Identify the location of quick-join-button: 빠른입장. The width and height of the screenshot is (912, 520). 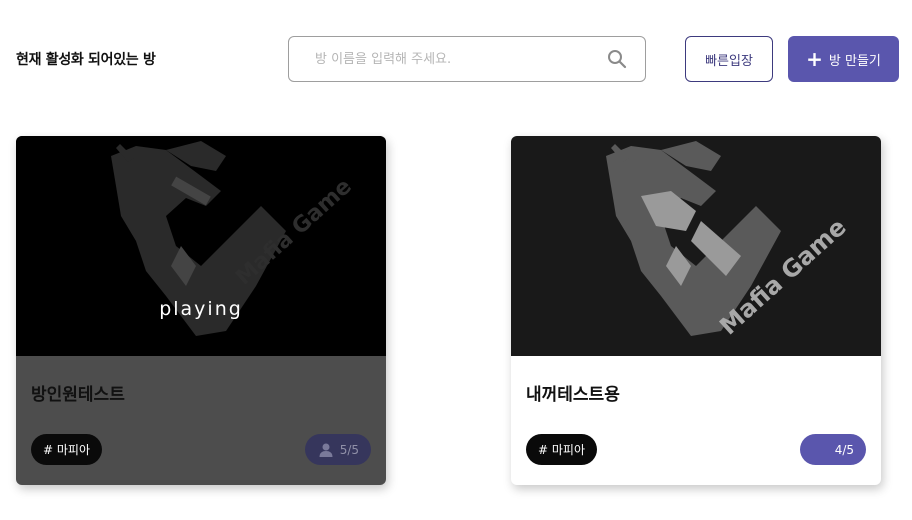
(729, 59).